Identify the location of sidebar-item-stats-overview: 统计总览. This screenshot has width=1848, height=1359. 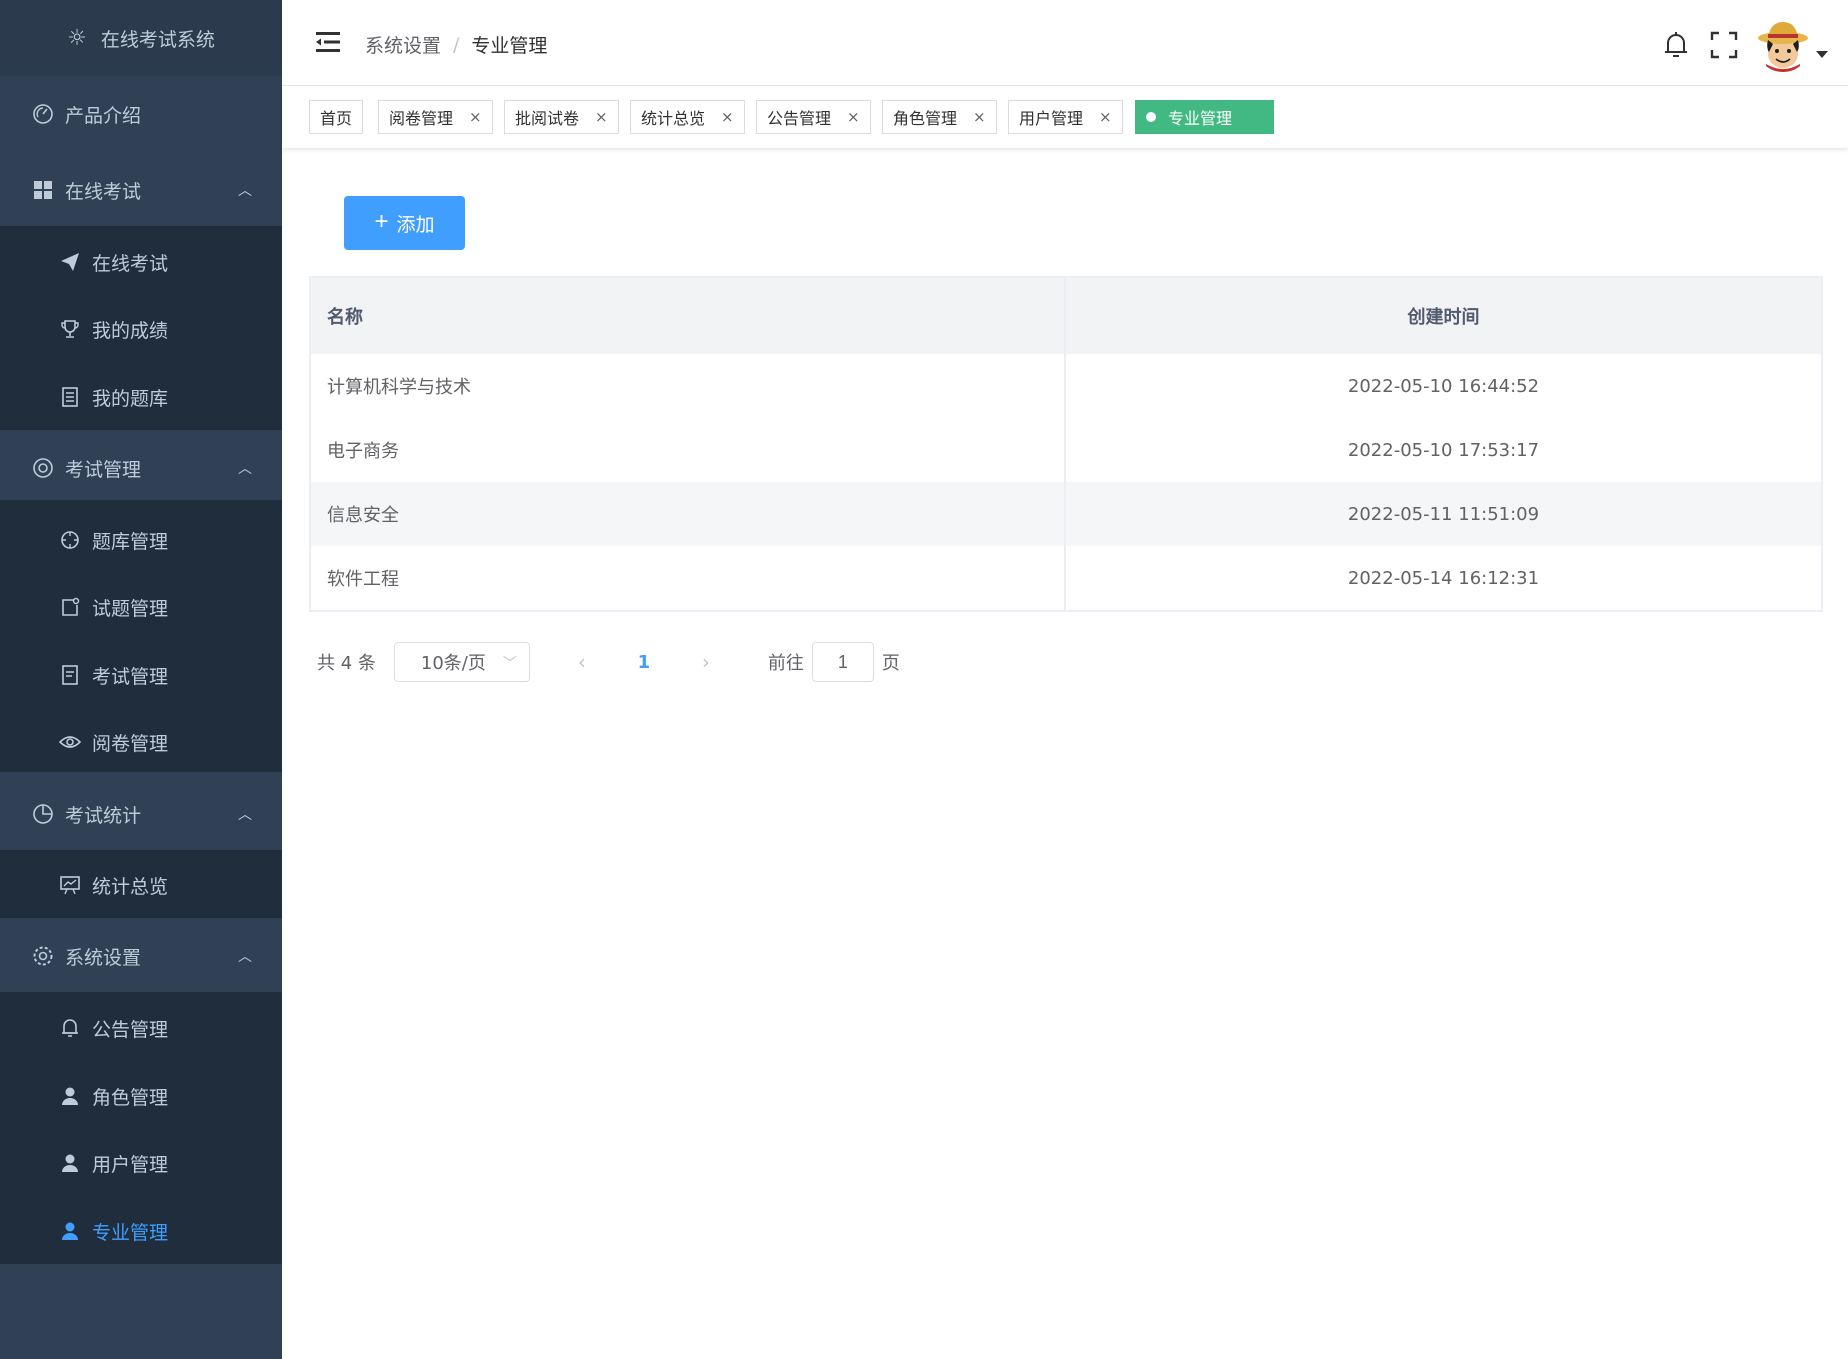
(141, 885).